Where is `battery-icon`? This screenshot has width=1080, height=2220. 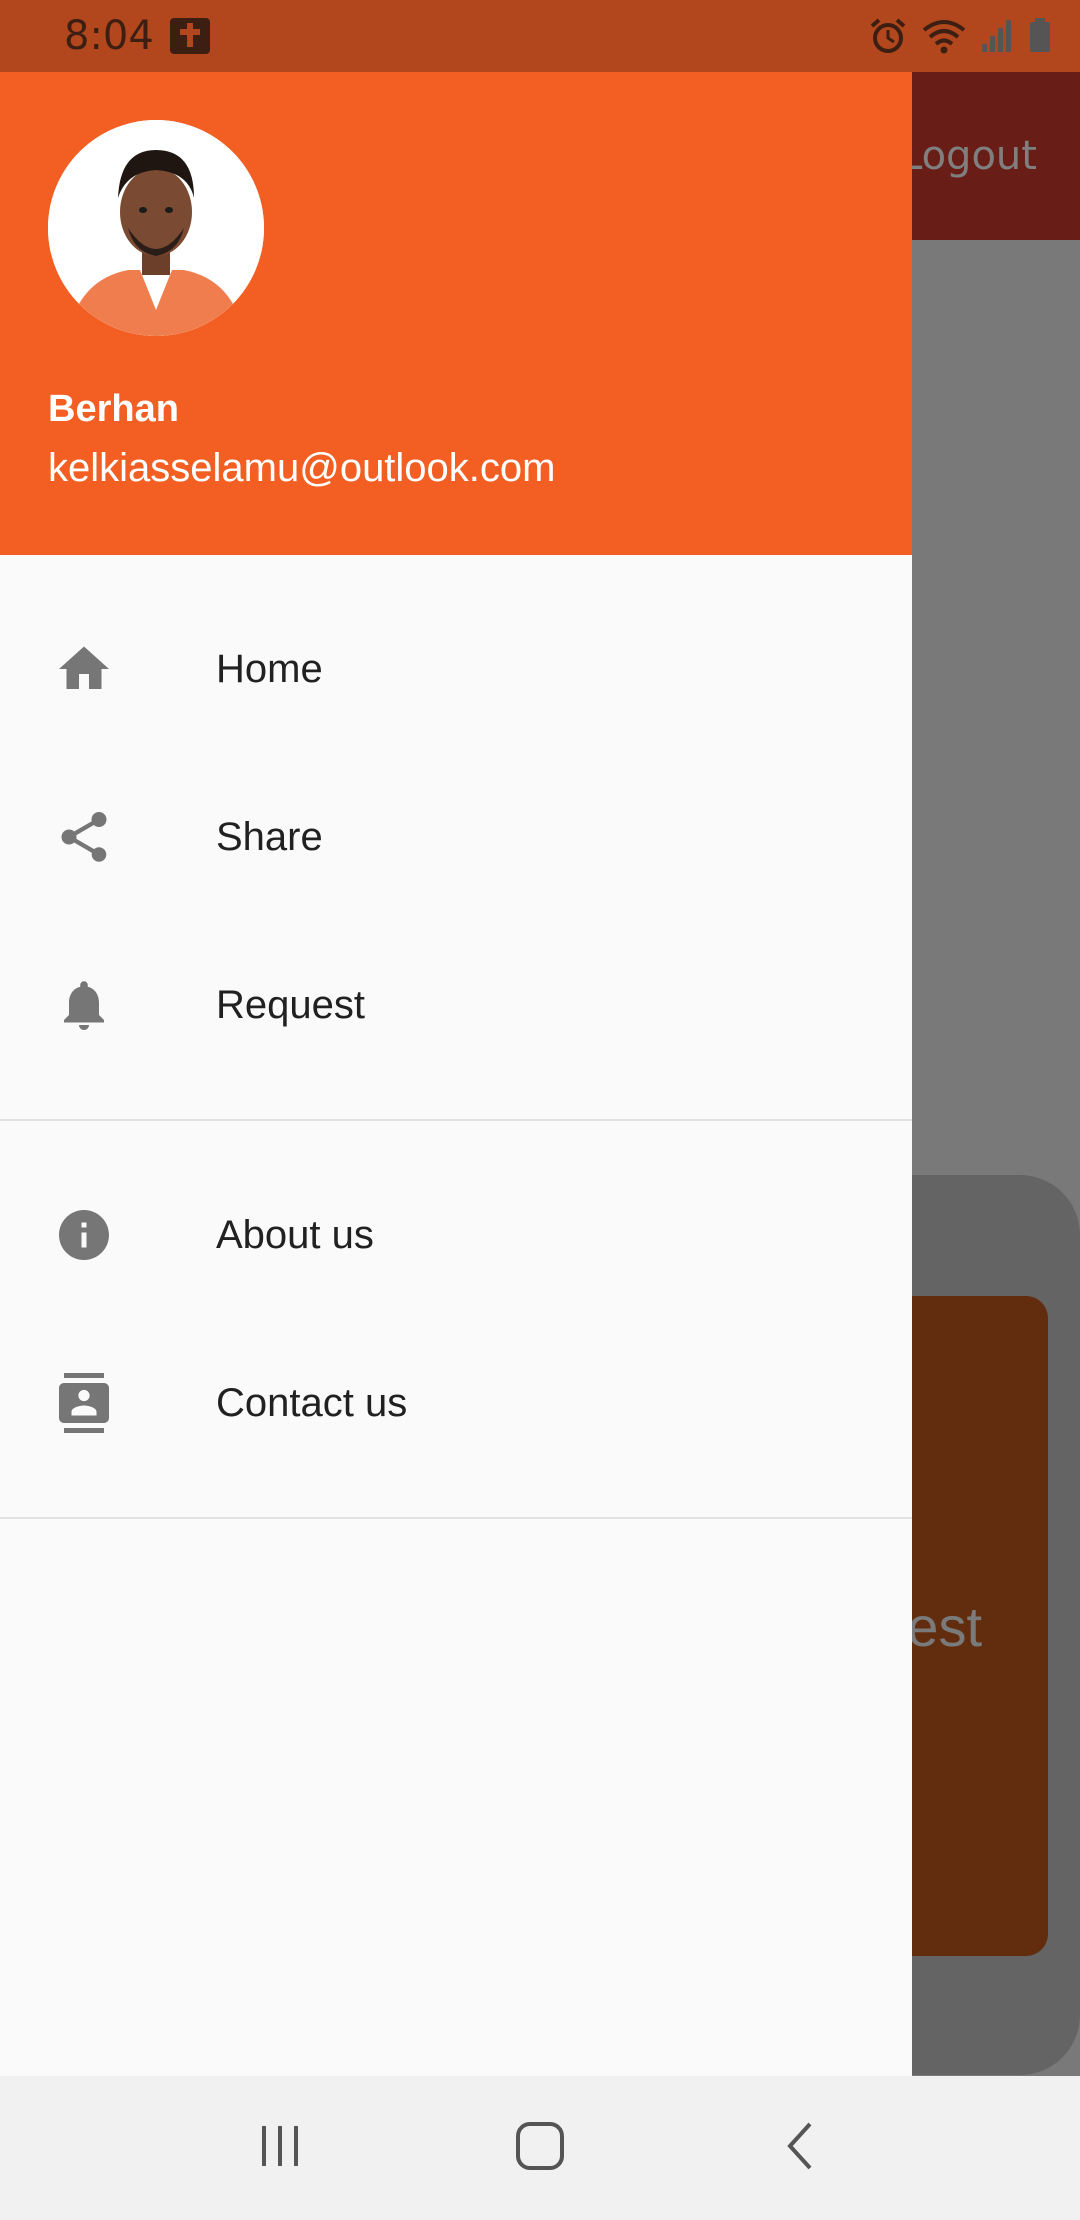 battery-icon is located at coordinates (1040, 36).